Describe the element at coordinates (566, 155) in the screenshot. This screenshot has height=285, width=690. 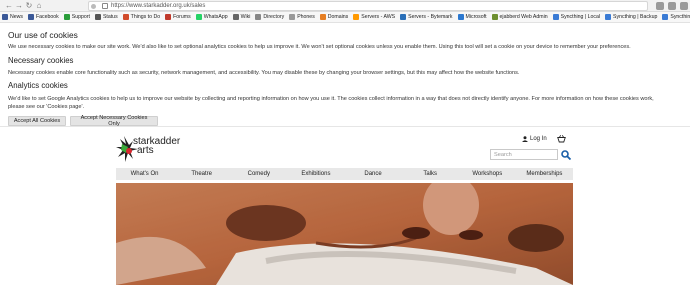
I see `search-icon` at that location.